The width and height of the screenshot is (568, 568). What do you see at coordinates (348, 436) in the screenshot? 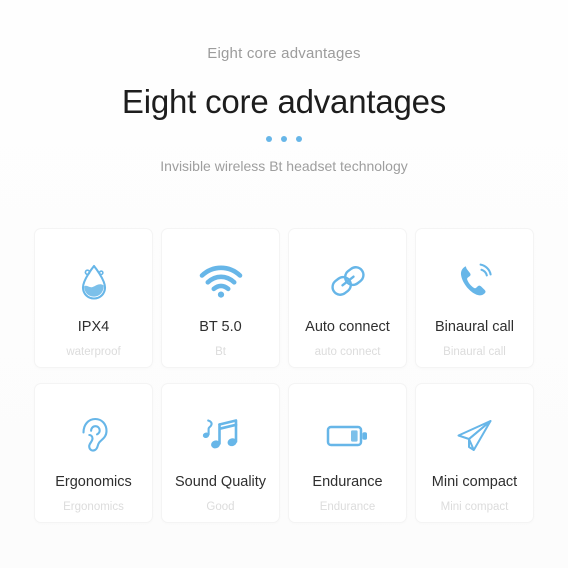
I see `battery-icon` at bounding box center [348, 436].